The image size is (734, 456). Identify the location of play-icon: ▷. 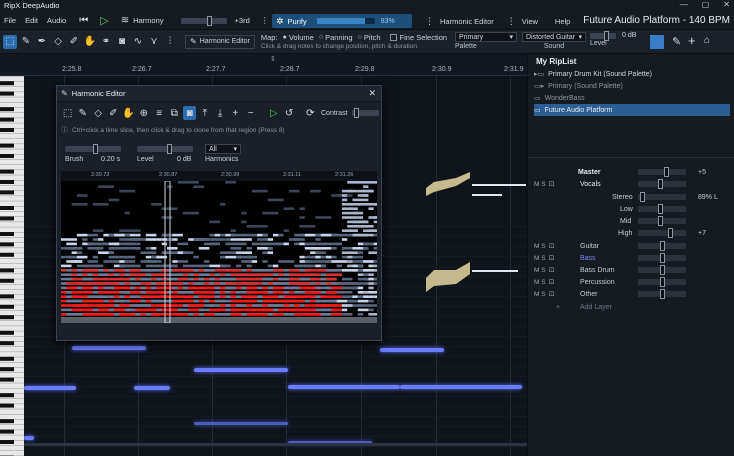
(273, 113).